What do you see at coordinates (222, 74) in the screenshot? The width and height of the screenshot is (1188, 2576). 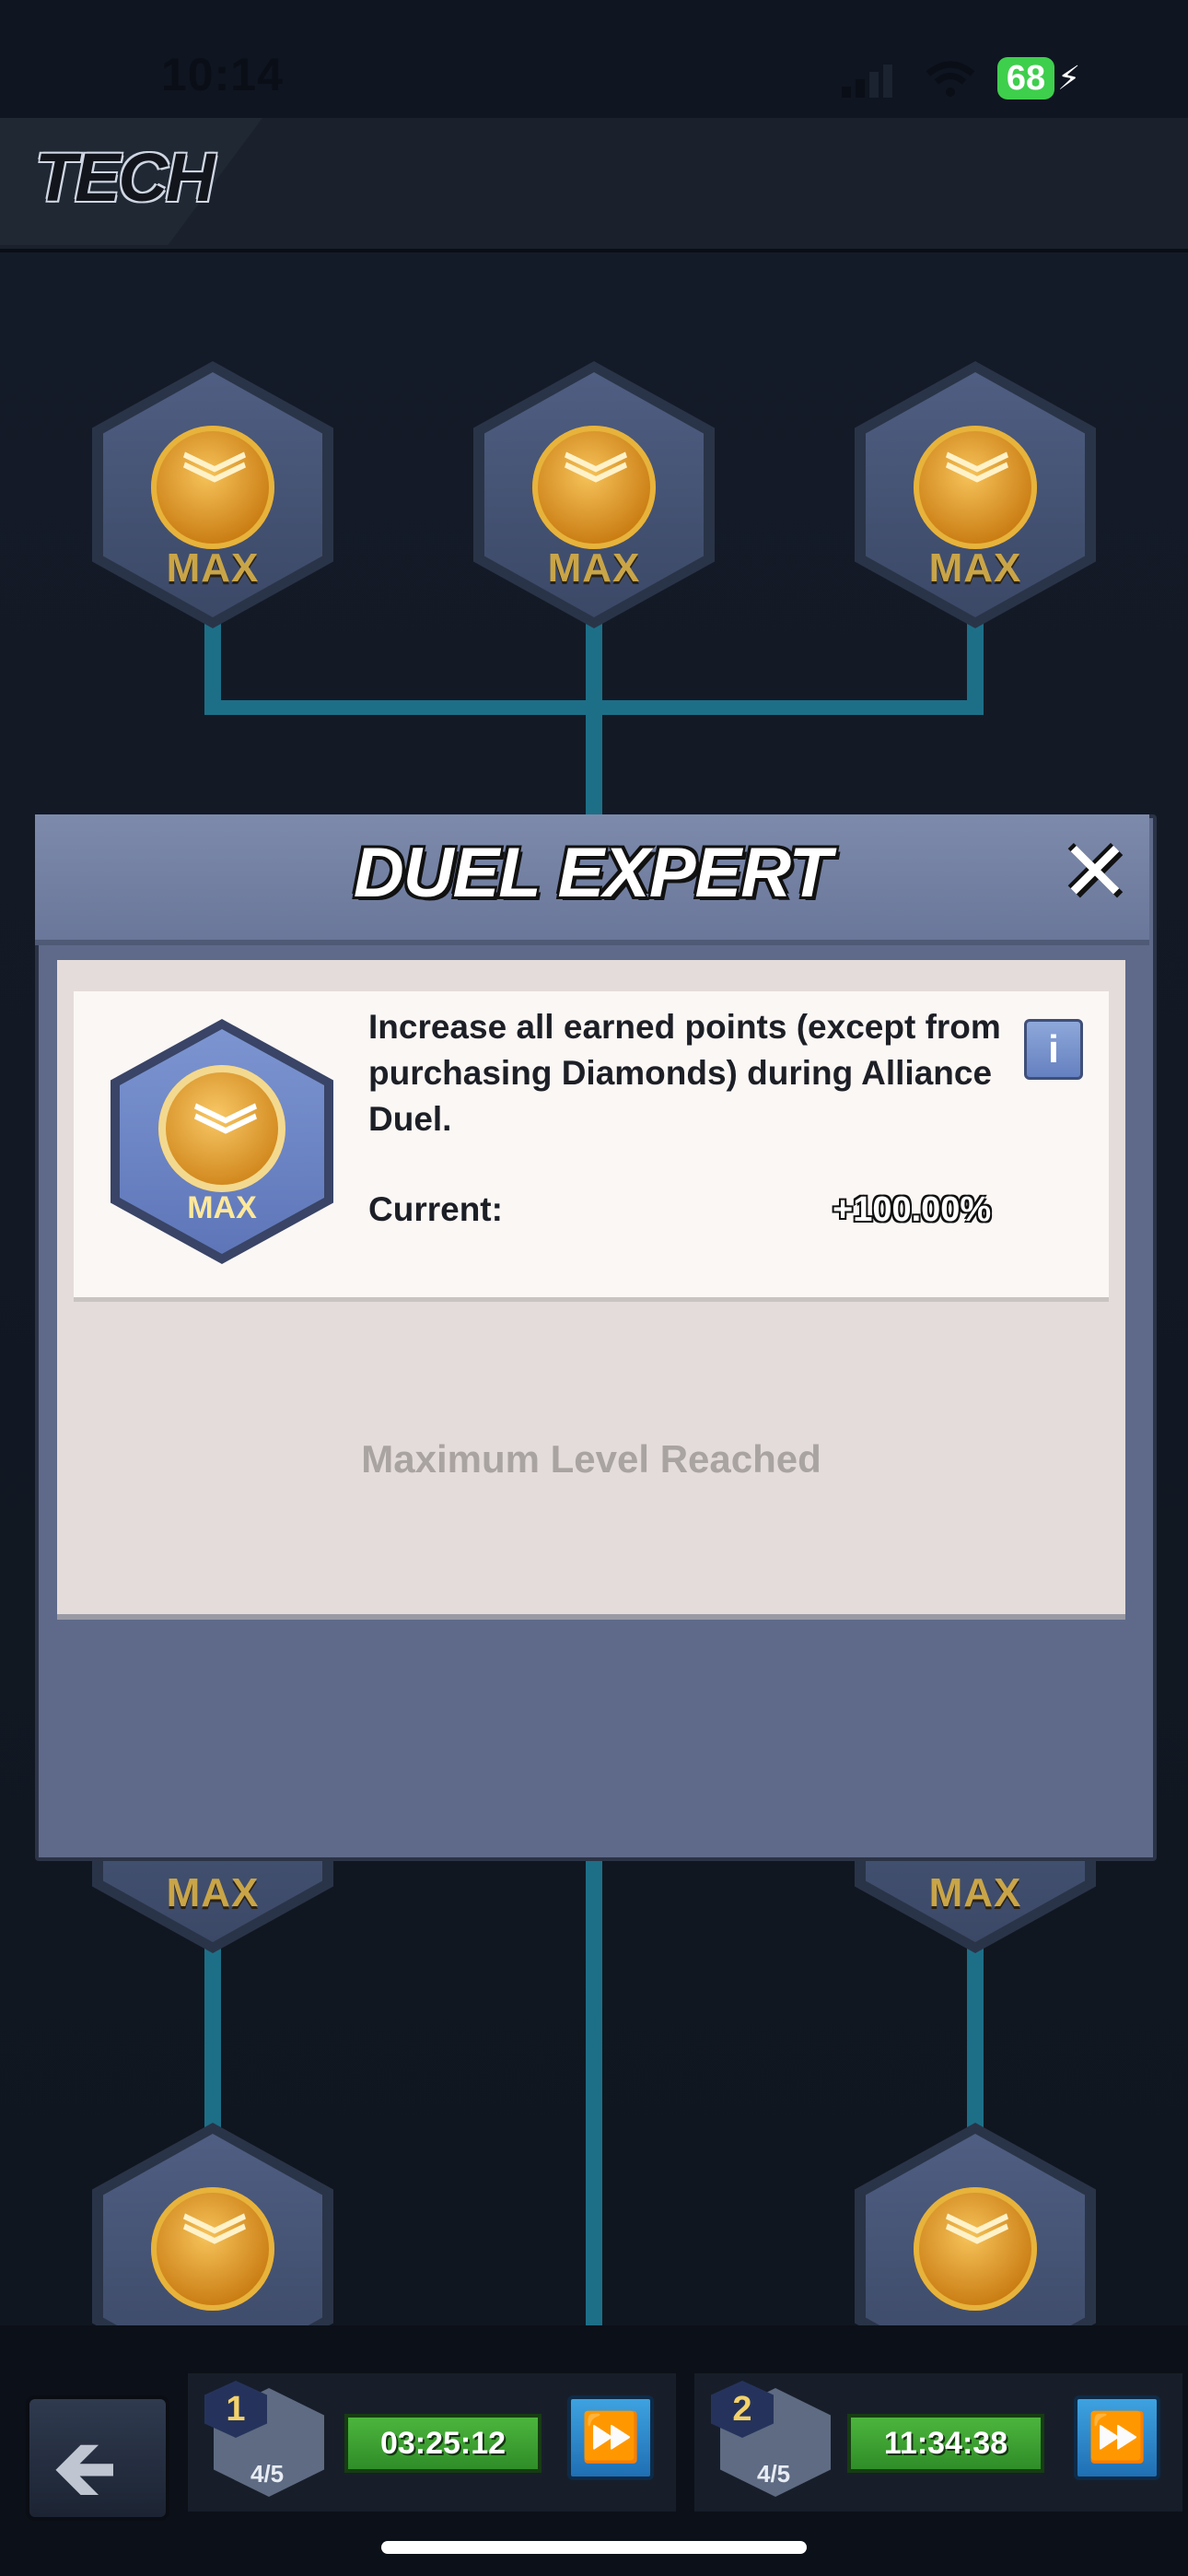 I see `status-time: 10:14` at bounding box center [222, 74].